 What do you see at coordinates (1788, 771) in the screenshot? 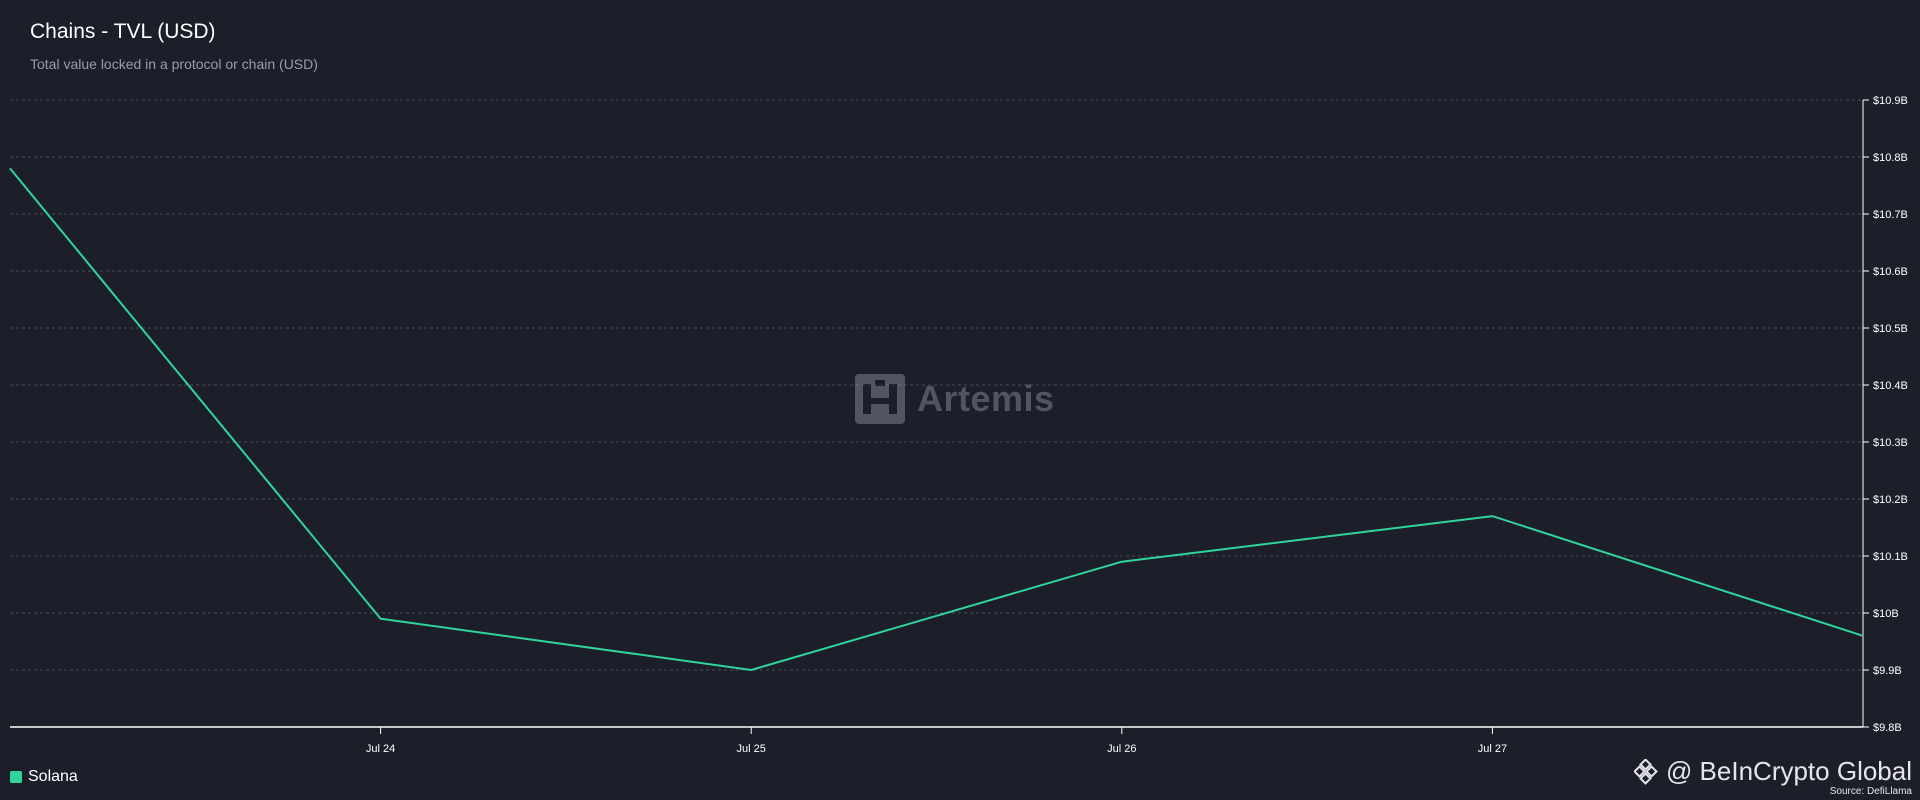
I see `brand-text: @ BeInCrypto Global` at bounding box center [1788, 771].